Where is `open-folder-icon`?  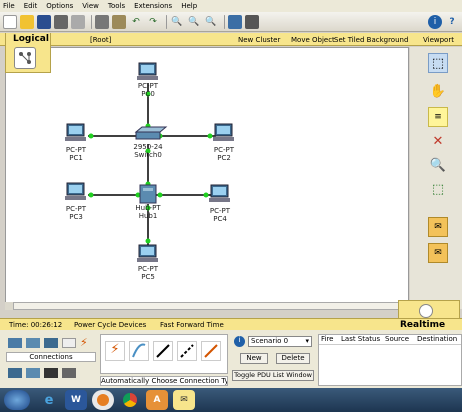
open-folder-icon is located at coordinates (27, 21).